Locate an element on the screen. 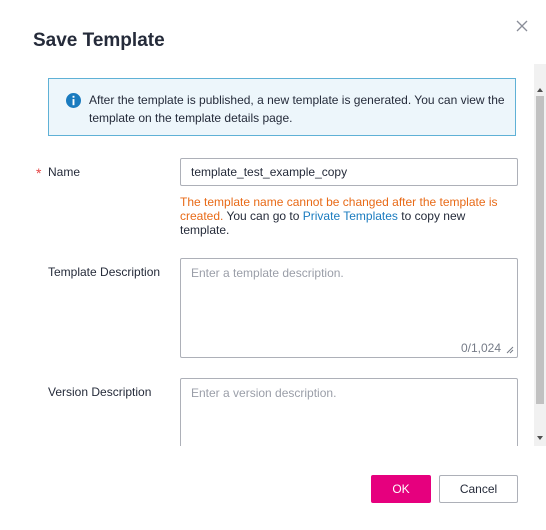  name-hint-mid: You can go to is located at coordinates (263, 216).